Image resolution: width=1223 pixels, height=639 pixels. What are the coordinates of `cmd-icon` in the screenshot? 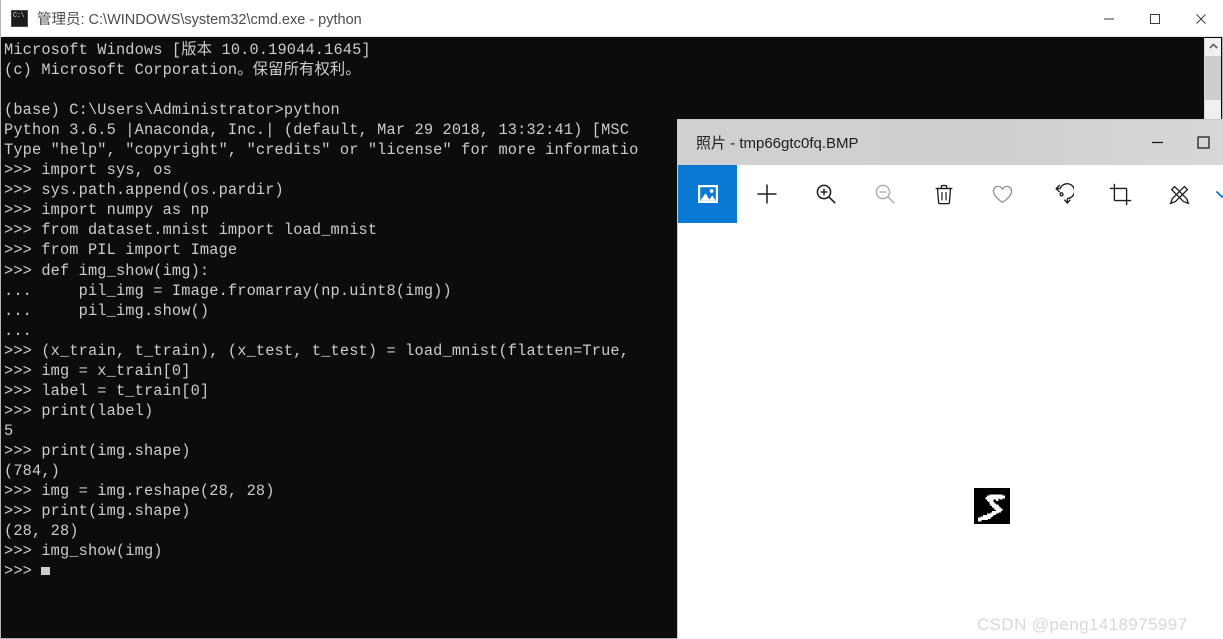 It's located at (19, 18).